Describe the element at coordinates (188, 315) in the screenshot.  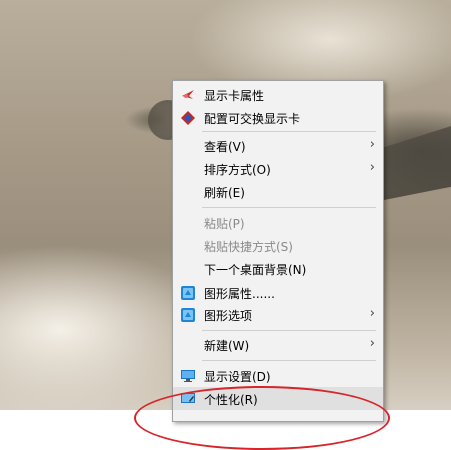
I see `graphics-options-icon` at that location.